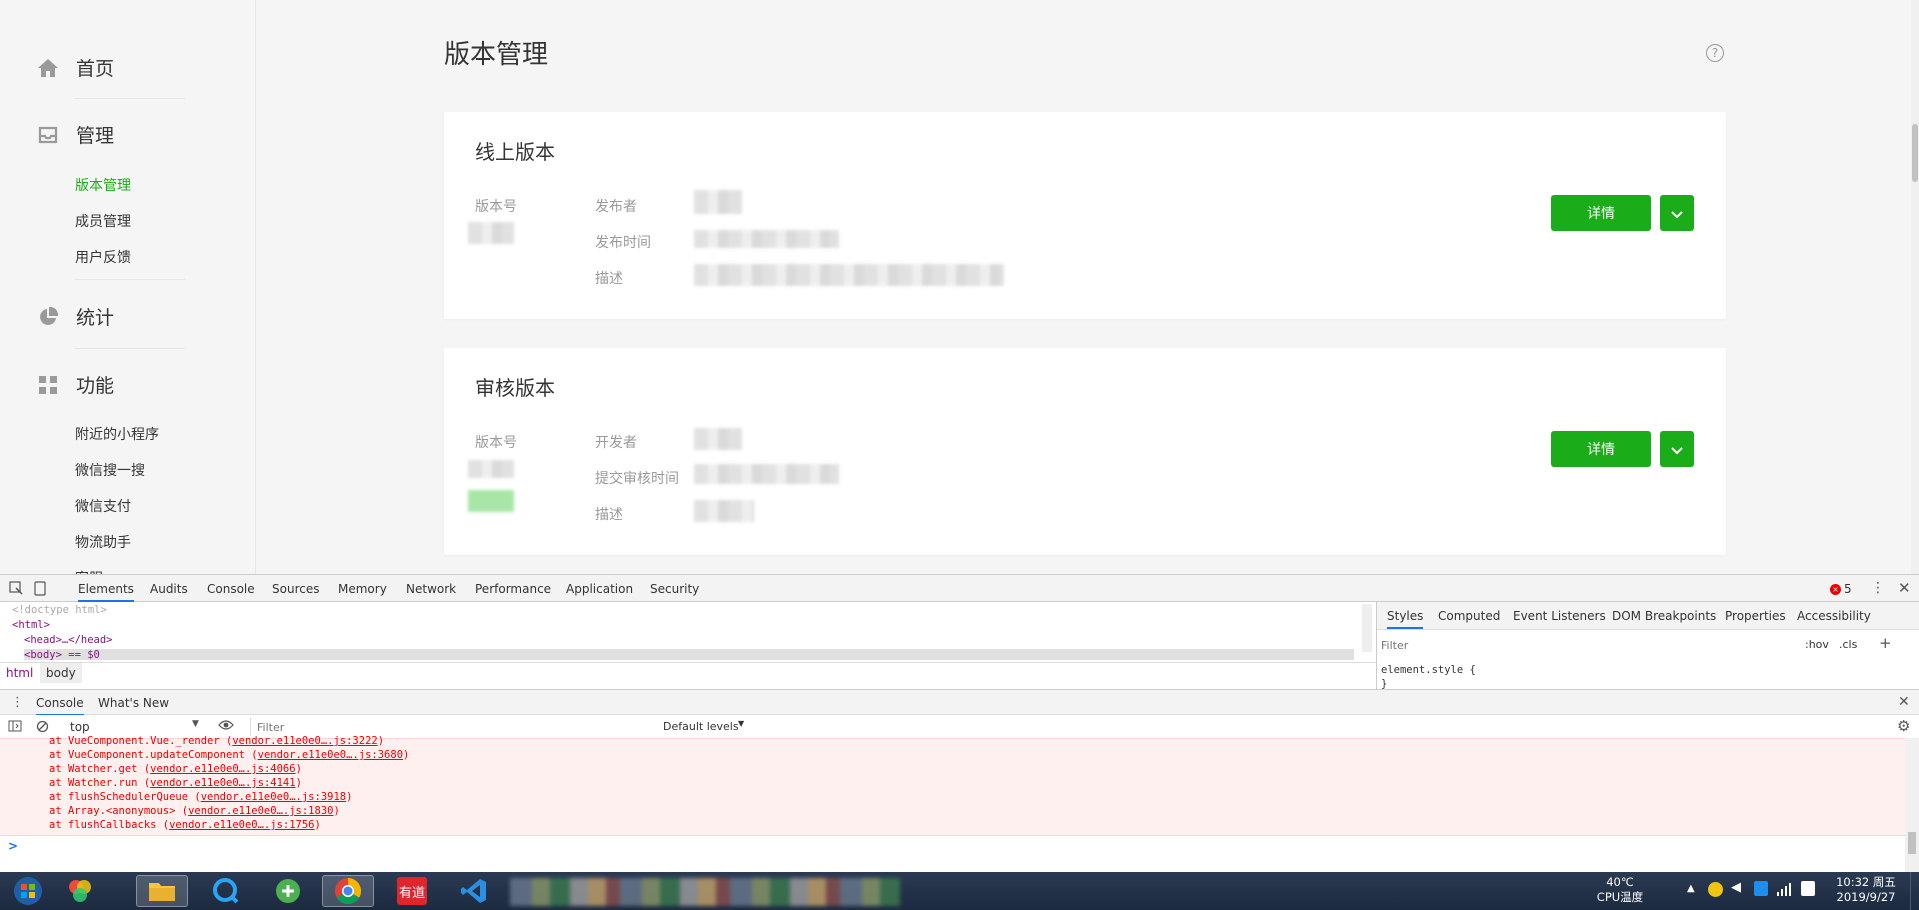 Image resolution: width=1919 pixels, height=910 pixels. Describe the element at coordinates (103, 185) in the screenshot. I see `sidebar-item-version-management: 版本管理` at that location.